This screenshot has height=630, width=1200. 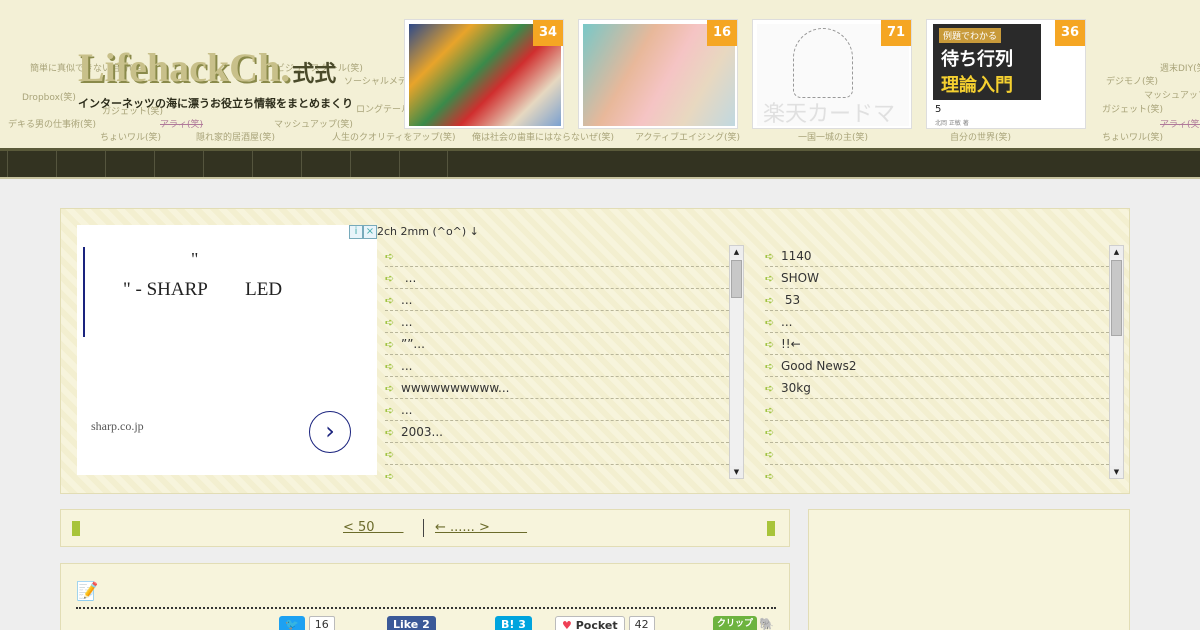 What do you see at coordinates (543, 136) in the screenshot?
I see `tag-item: 俺は社会の歯車にはならないぜ(笑)` at bounding box center [543, 136].